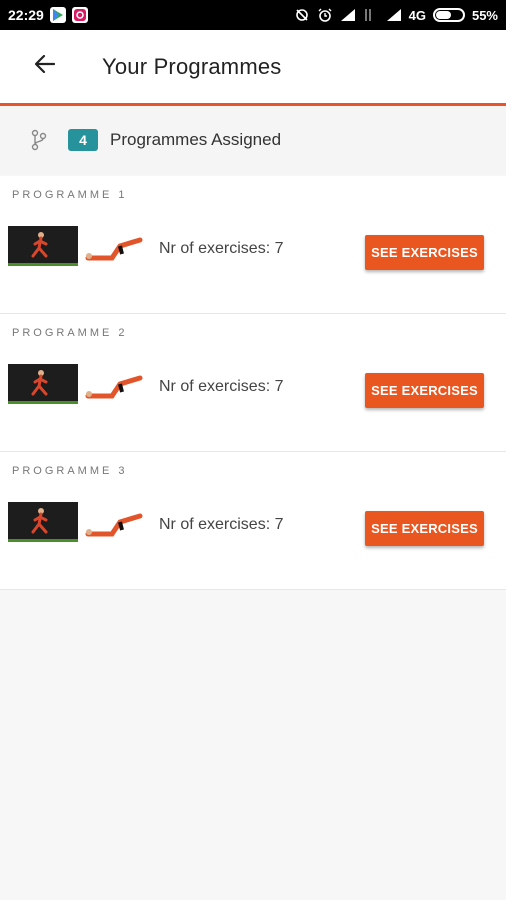 The image size is (506, 900). Describe the element at coordinates (253, 15) in the screenshot. I see `status-bar: 22:29 4G 55%` at that location.